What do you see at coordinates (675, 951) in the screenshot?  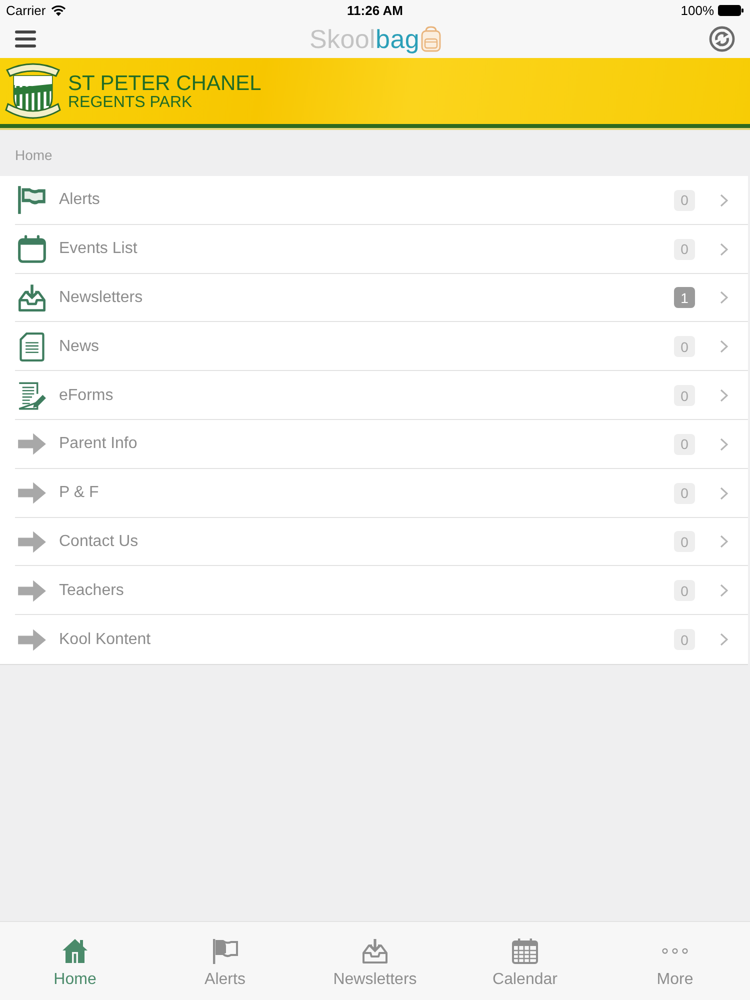 I see `more-dots-icon` at bounding box center [675, 951].